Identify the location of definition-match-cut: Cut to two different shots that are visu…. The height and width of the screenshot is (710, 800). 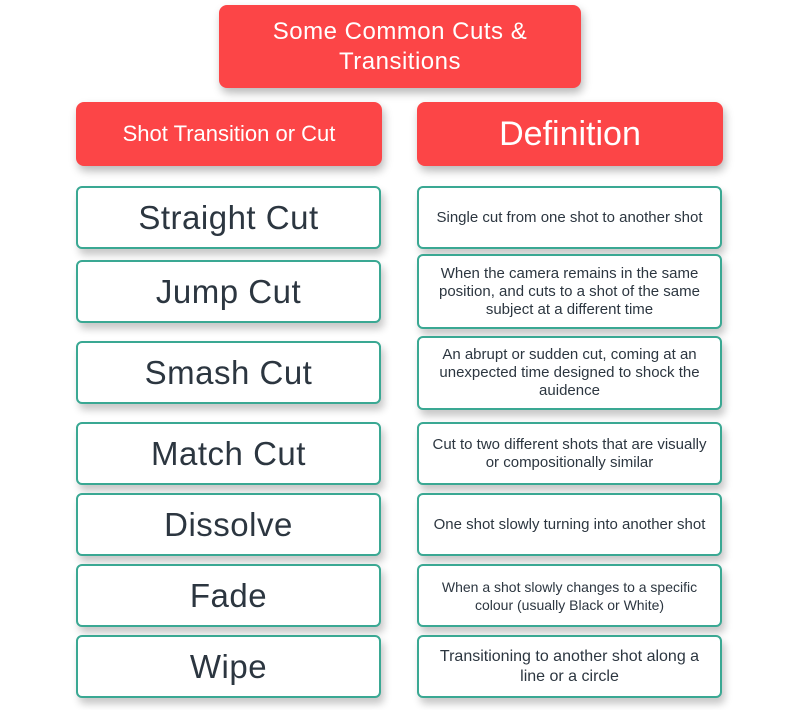
(569, 453).